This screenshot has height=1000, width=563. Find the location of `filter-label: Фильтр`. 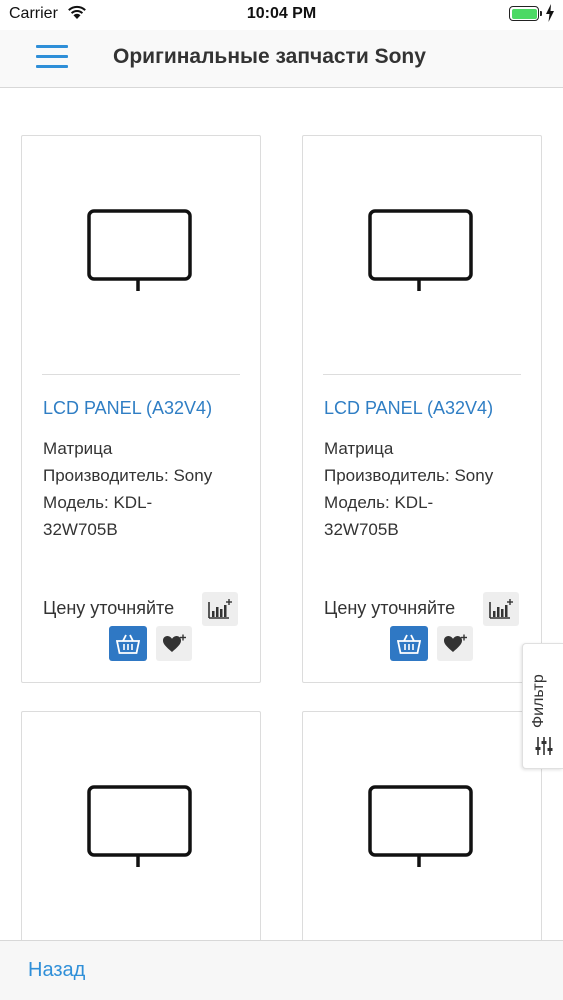

filter-label: Фильтр is located at coordinates (538, 701).